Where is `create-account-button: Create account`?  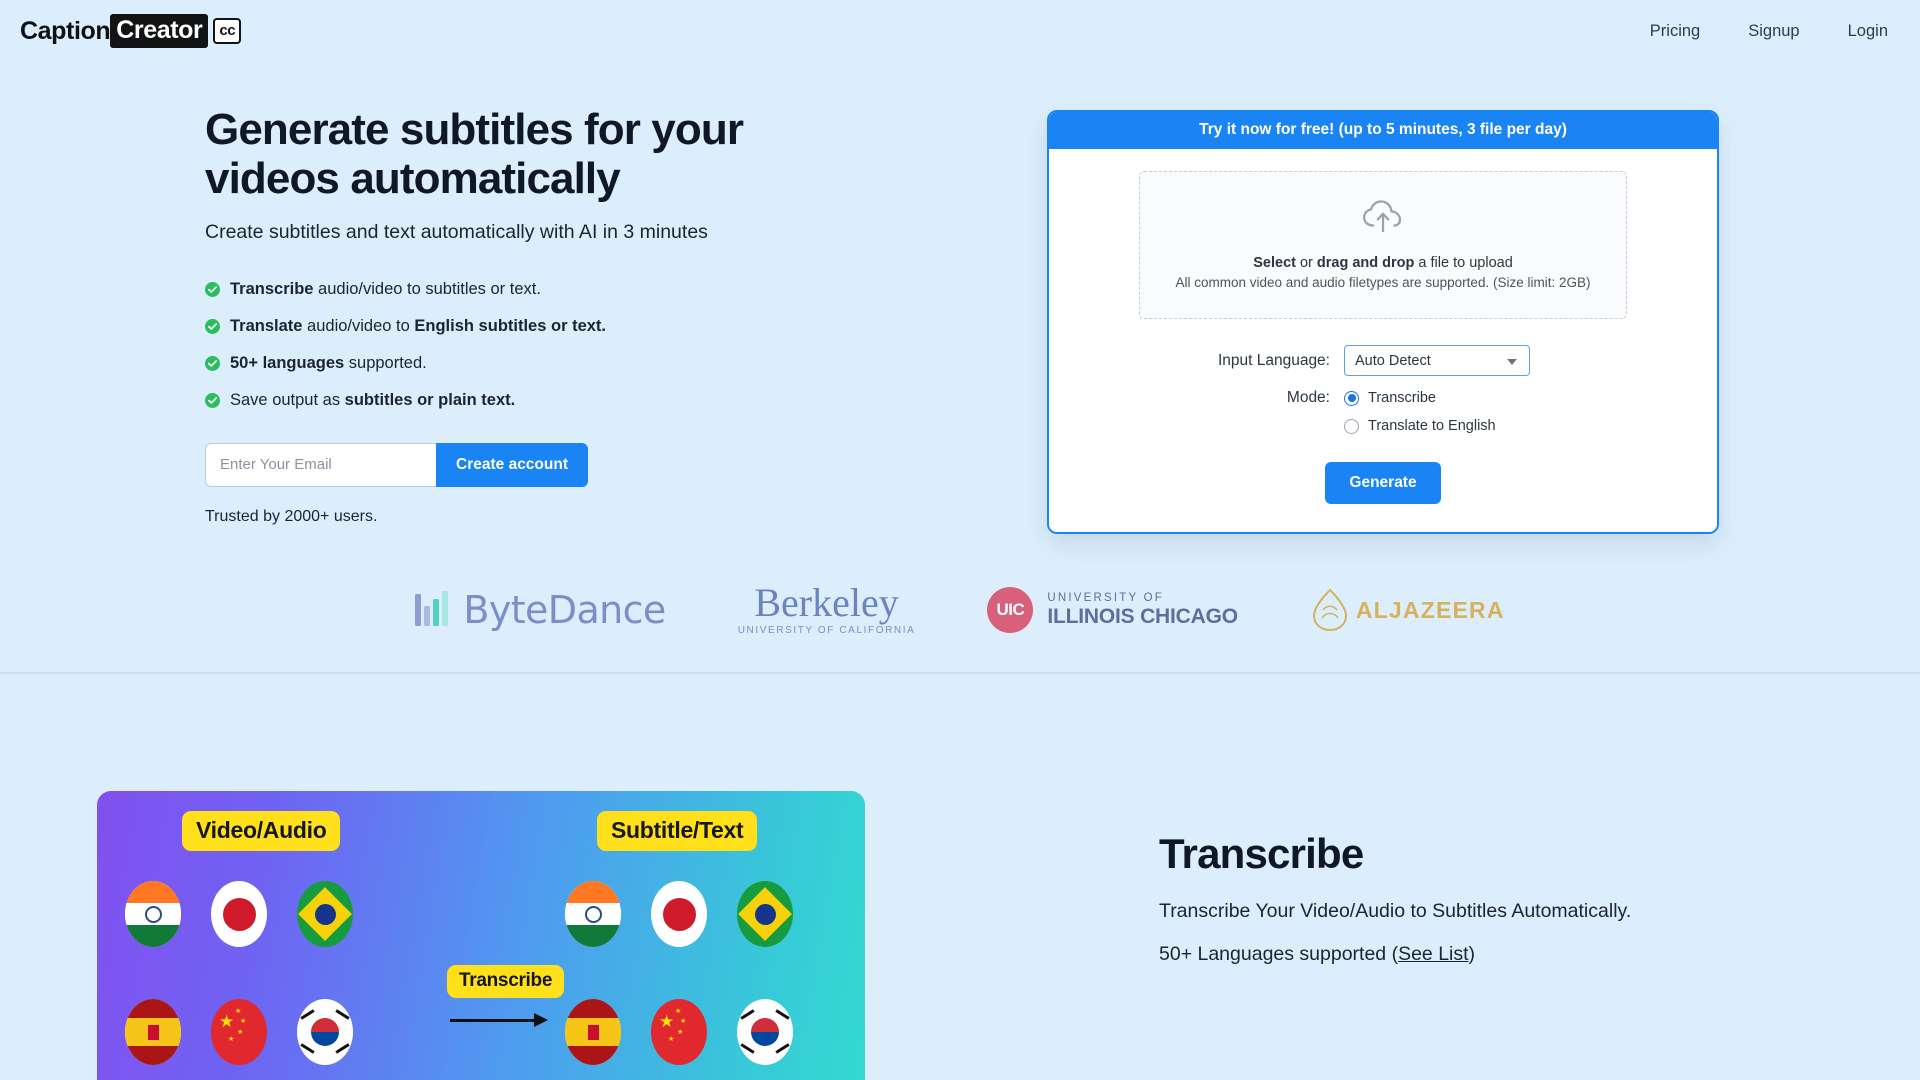
create-account-button: Create account is located at coordinates (512, 464).